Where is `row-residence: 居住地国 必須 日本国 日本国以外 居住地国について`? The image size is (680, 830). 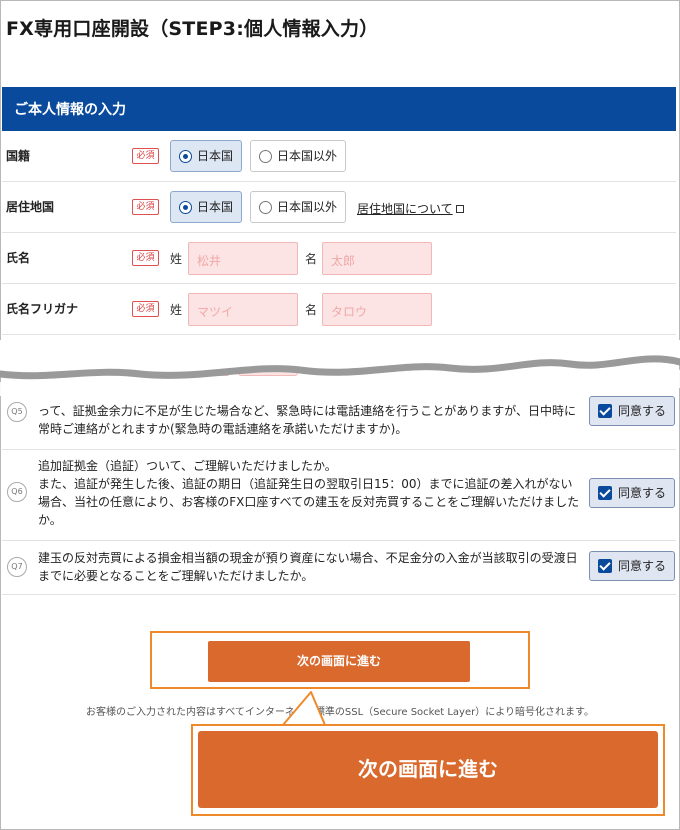
row-residence: 居住地国 必須 日本国 日本国以外 居住地国について is located at coordinates (339, 207).